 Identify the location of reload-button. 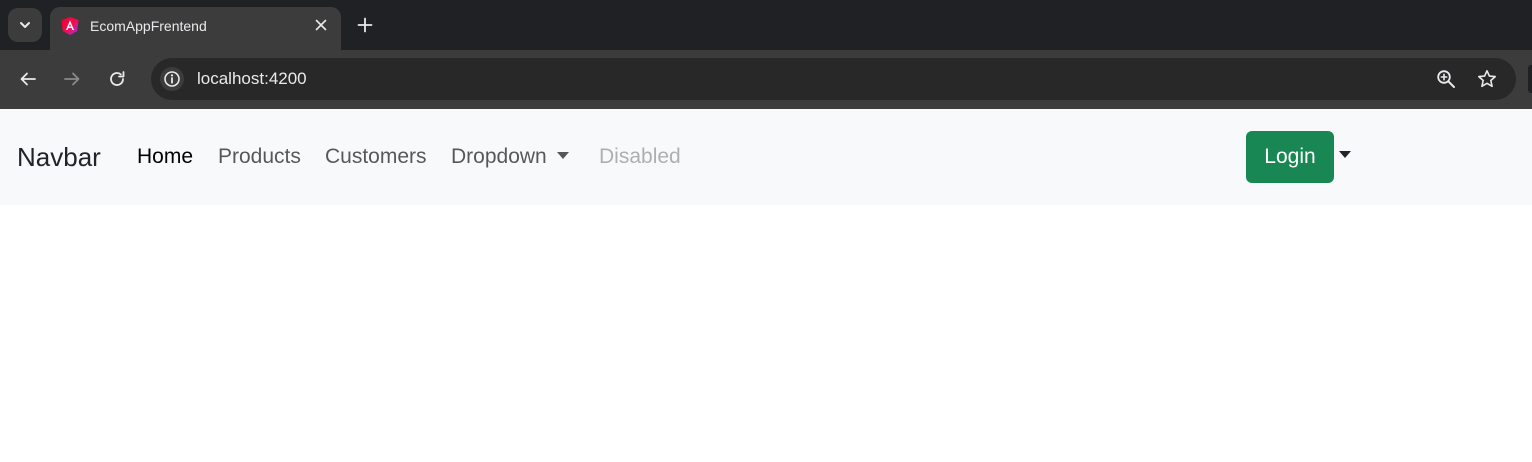
(117, 79).